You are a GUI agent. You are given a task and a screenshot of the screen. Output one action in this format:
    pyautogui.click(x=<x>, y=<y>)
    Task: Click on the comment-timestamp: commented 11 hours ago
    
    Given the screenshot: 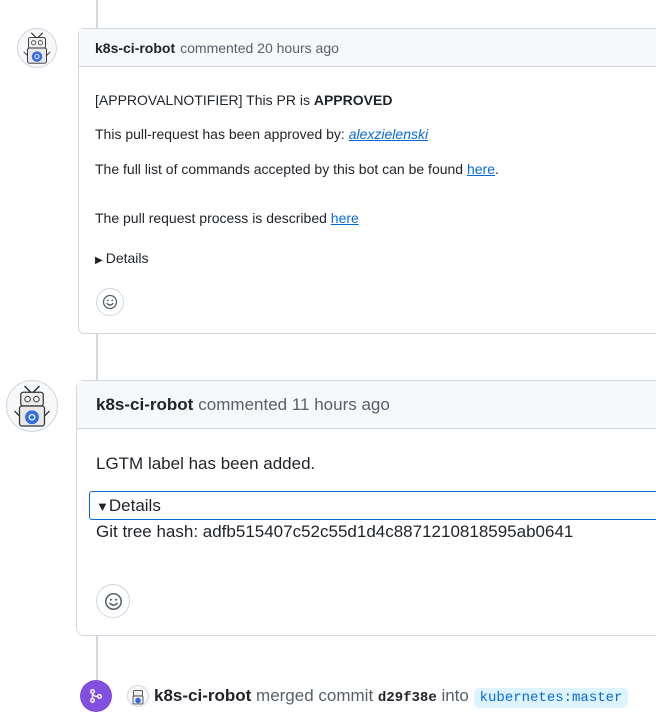 What is the action you would take?
    pyautogui.click(x=294, y=405)
    